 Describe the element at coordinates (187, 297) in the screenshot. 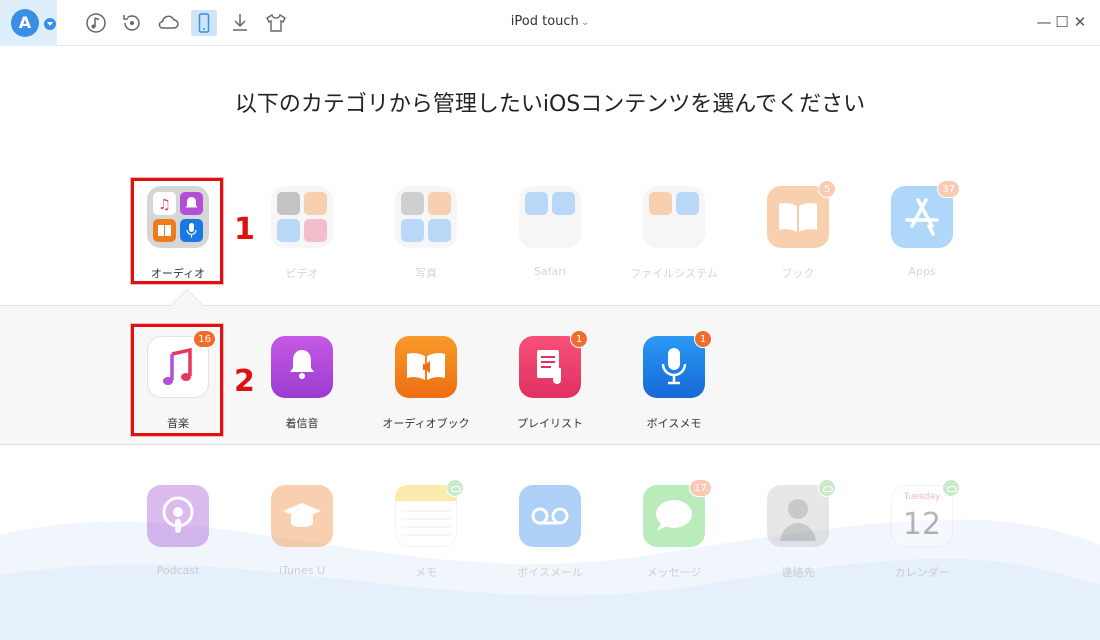

I see `selection-pointer` at that location.